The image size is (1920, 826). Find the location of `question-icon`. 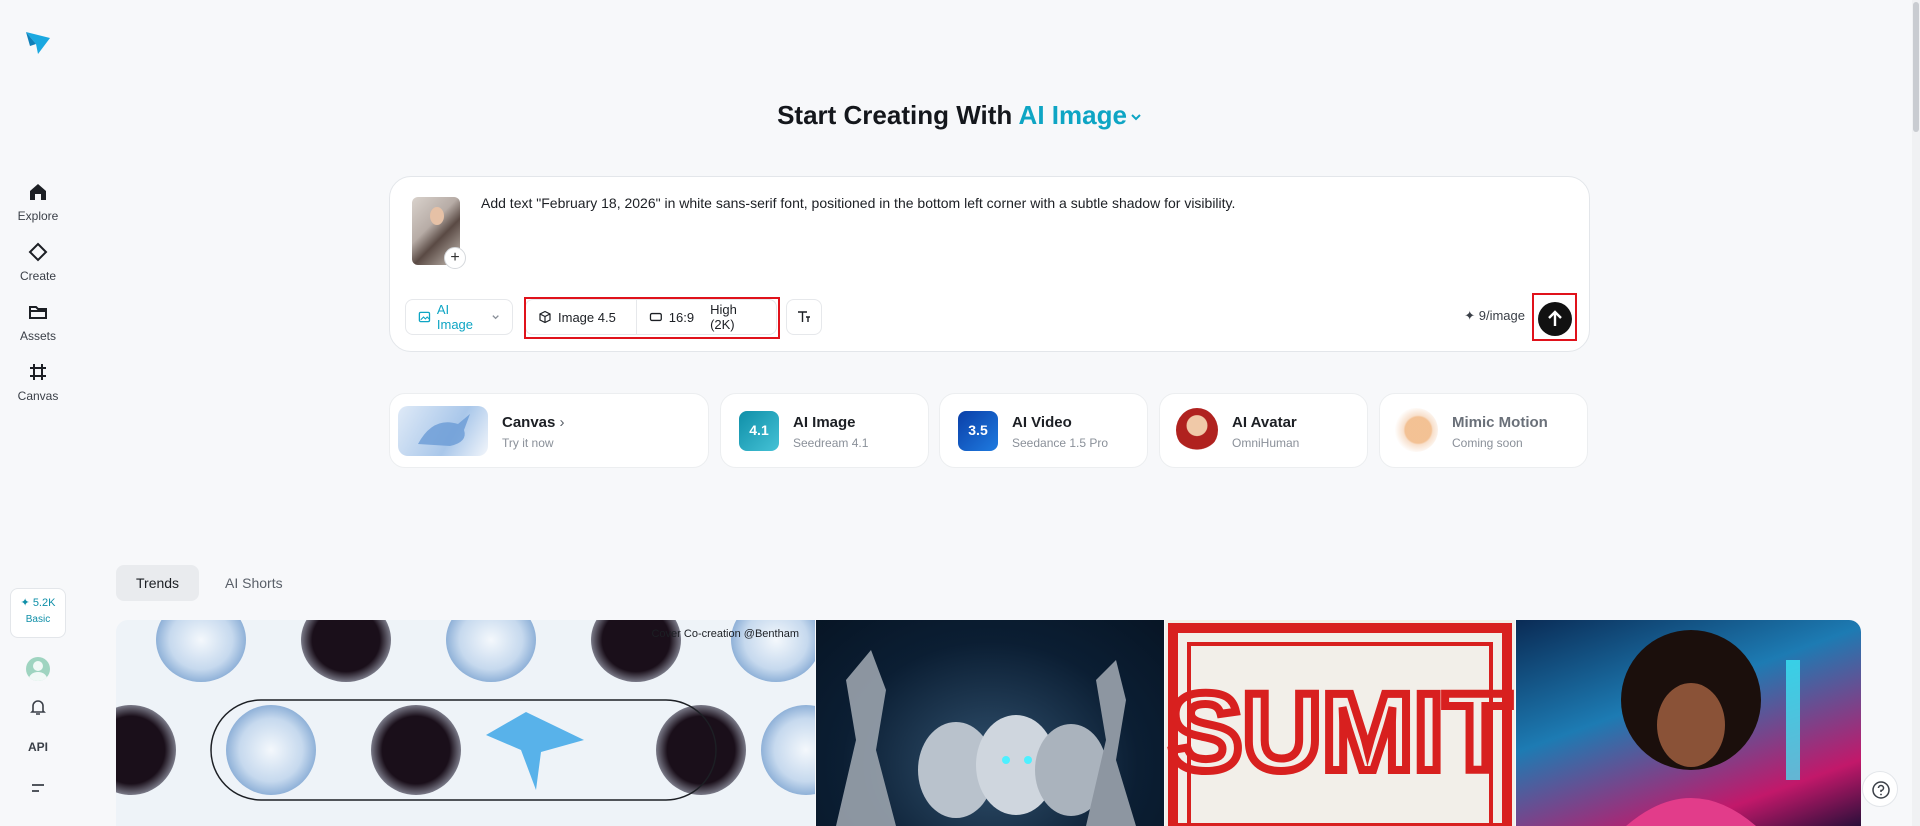

question-icon is located at coordinates (1881, 790).